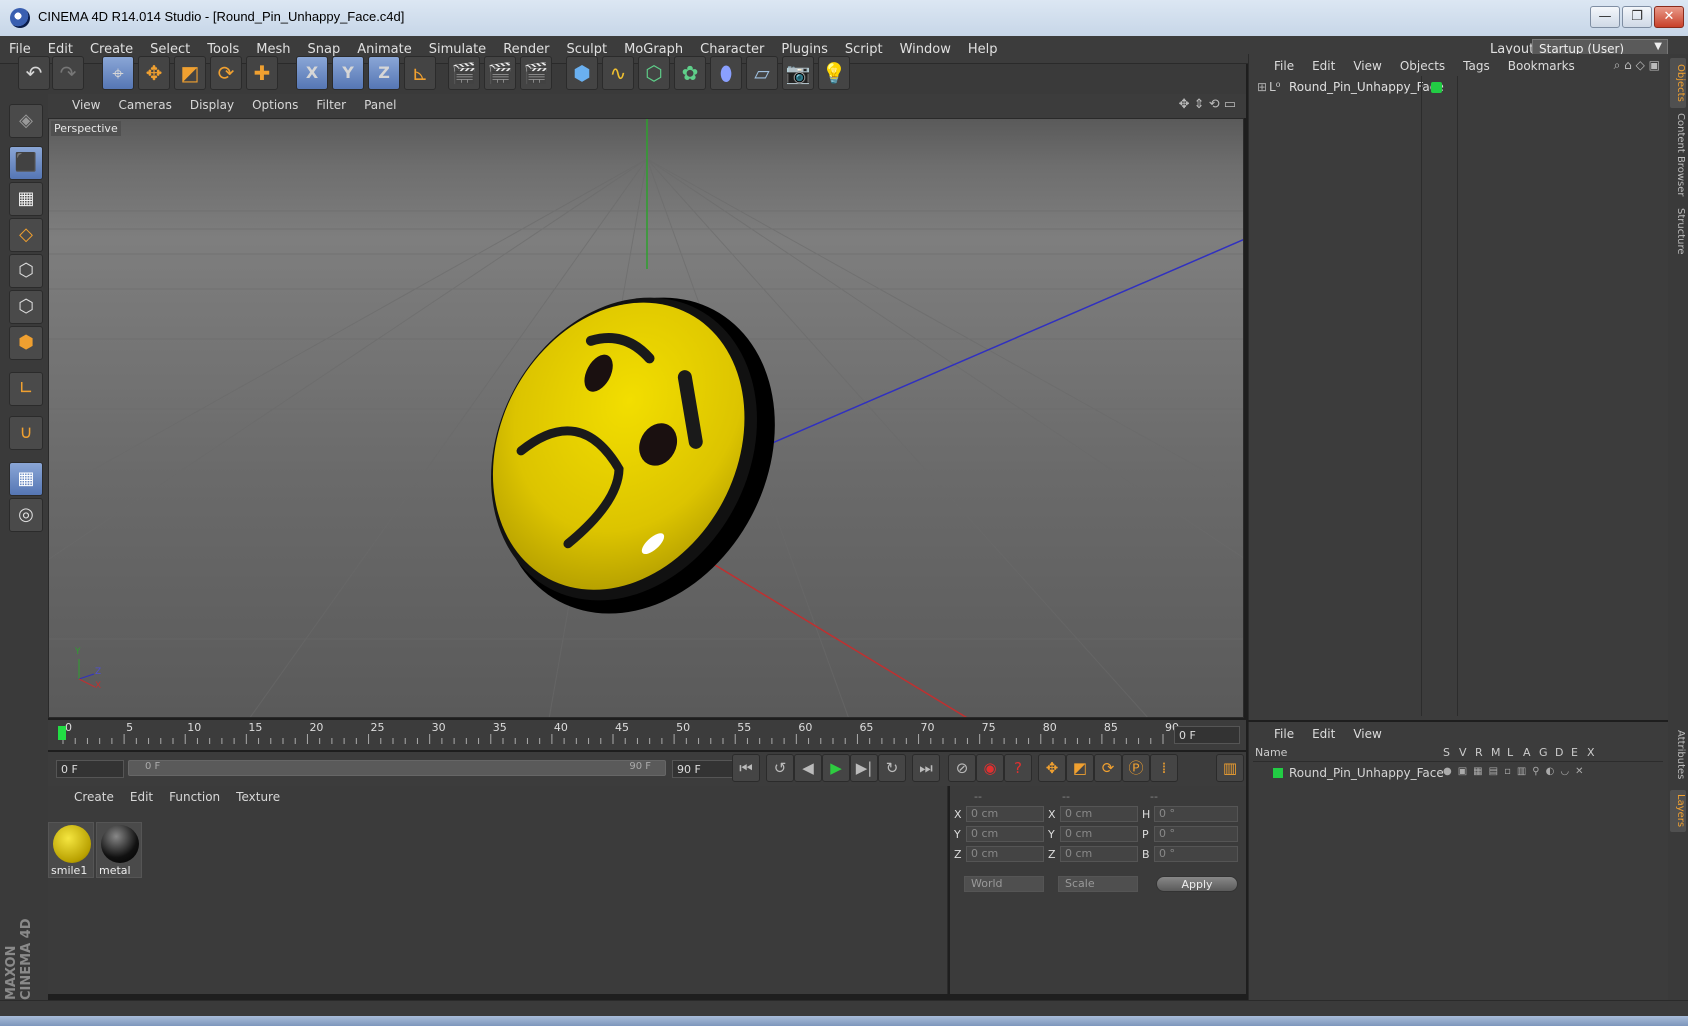  What do you see at coordinates (1230, 768) in the screenshot?
I see `timeline-button: ▥` at bounding box center [1230, 768].